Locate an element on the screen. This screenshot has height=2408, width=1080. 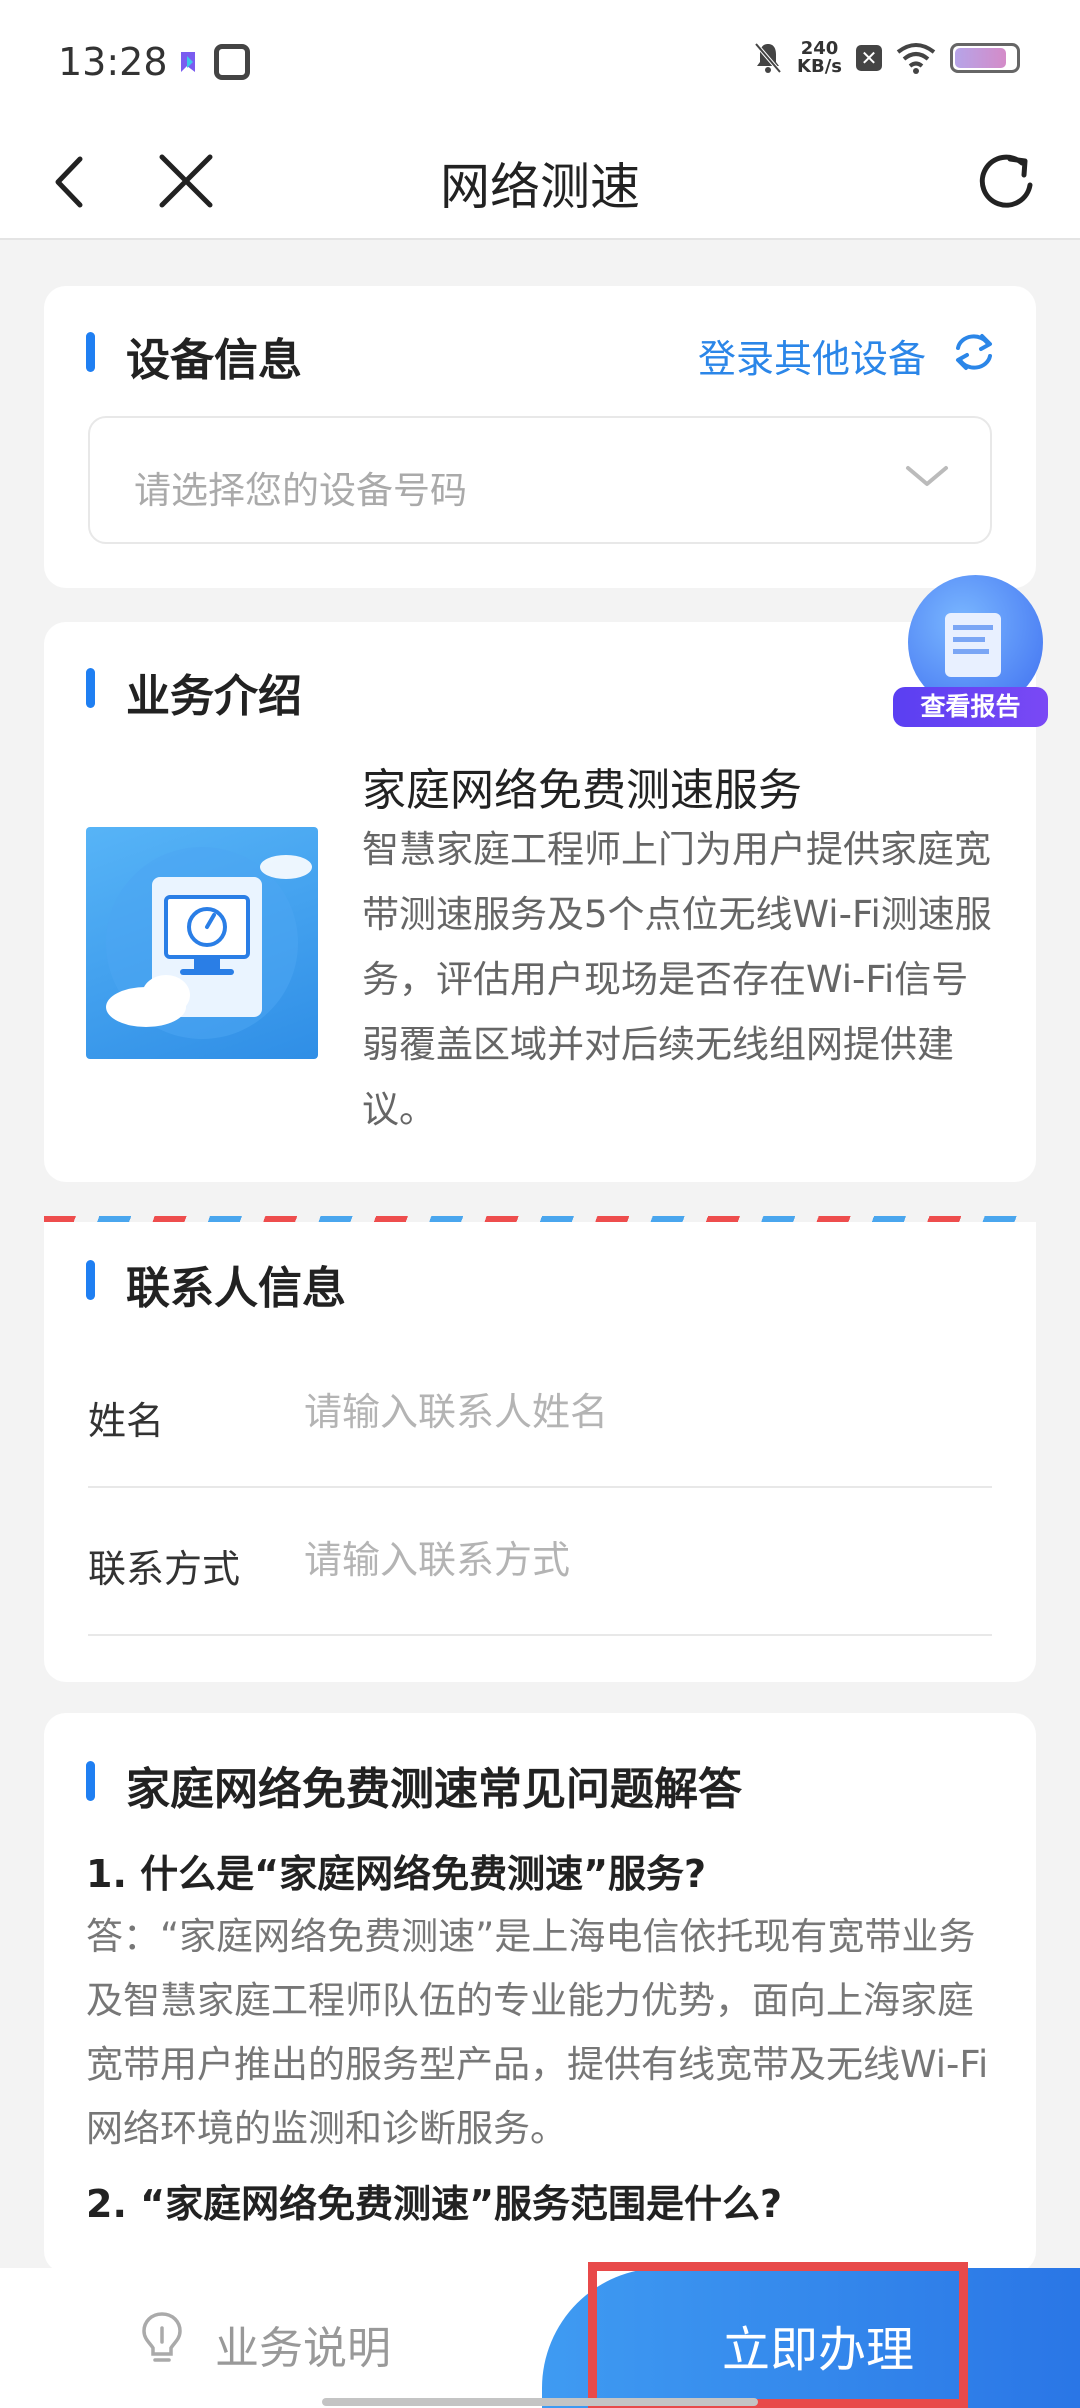
faq-question: 2. “家庭网络免费测速”服务范围是什么? is located at coordinates (434, 2204).